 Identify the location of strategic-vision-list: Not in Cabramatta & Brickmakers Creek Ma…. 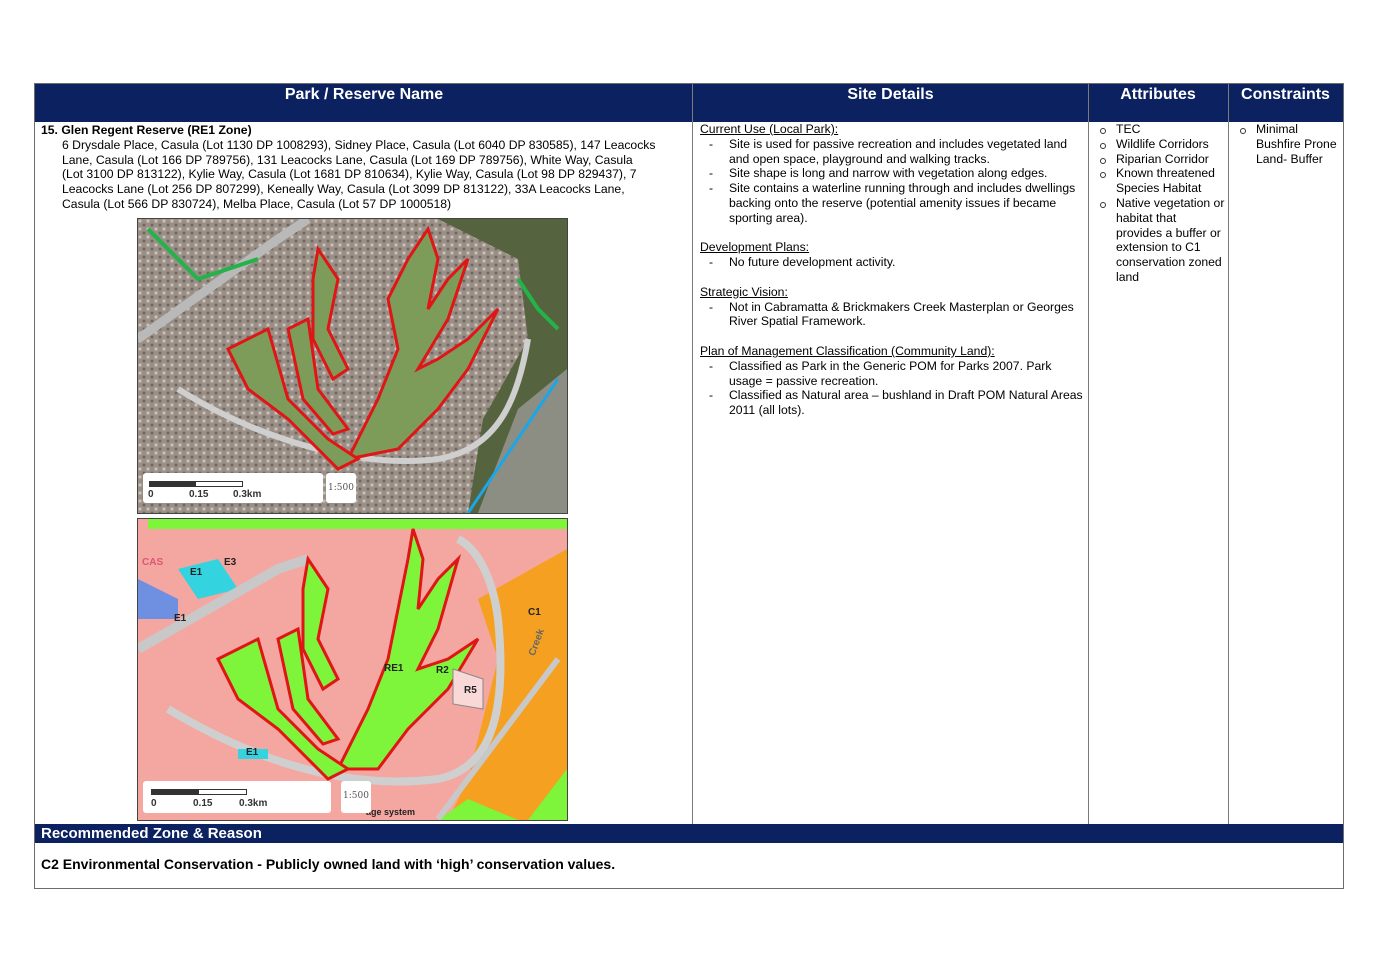
(892, 315).